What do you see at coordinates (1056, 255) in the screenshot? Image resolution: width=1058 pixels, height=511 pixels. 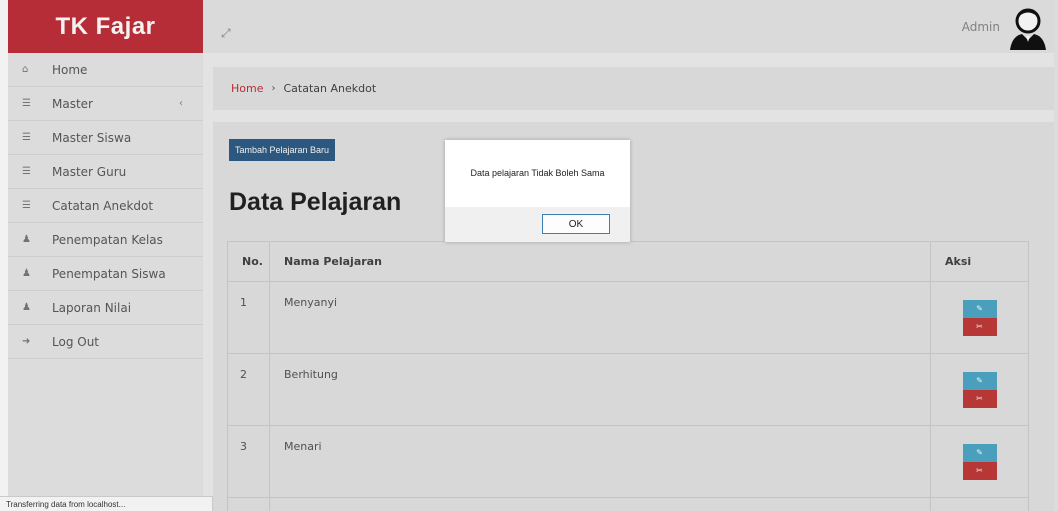 I see `scrollbar` at bounding box center [1056, 255].